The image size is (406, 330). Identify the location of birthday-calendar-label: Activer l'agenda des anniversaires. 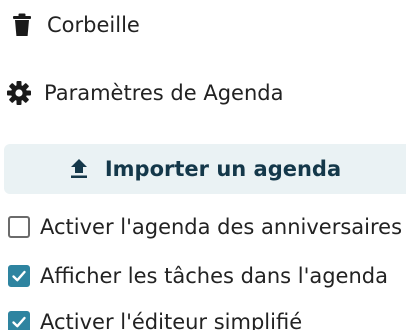
(221, 227).